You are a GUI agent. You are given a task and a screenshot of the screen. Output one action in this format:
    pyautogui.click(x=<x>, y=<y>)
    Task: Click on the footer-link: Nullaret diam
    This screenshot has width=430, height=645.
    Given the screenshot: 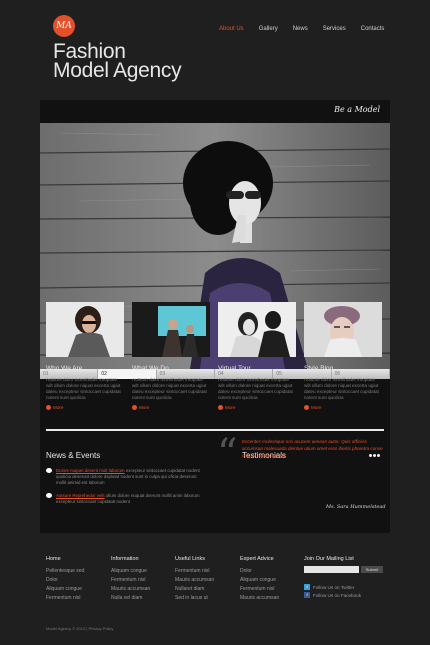 What is the action you would take?
    pyautogui.click(x=194, y=589)
    